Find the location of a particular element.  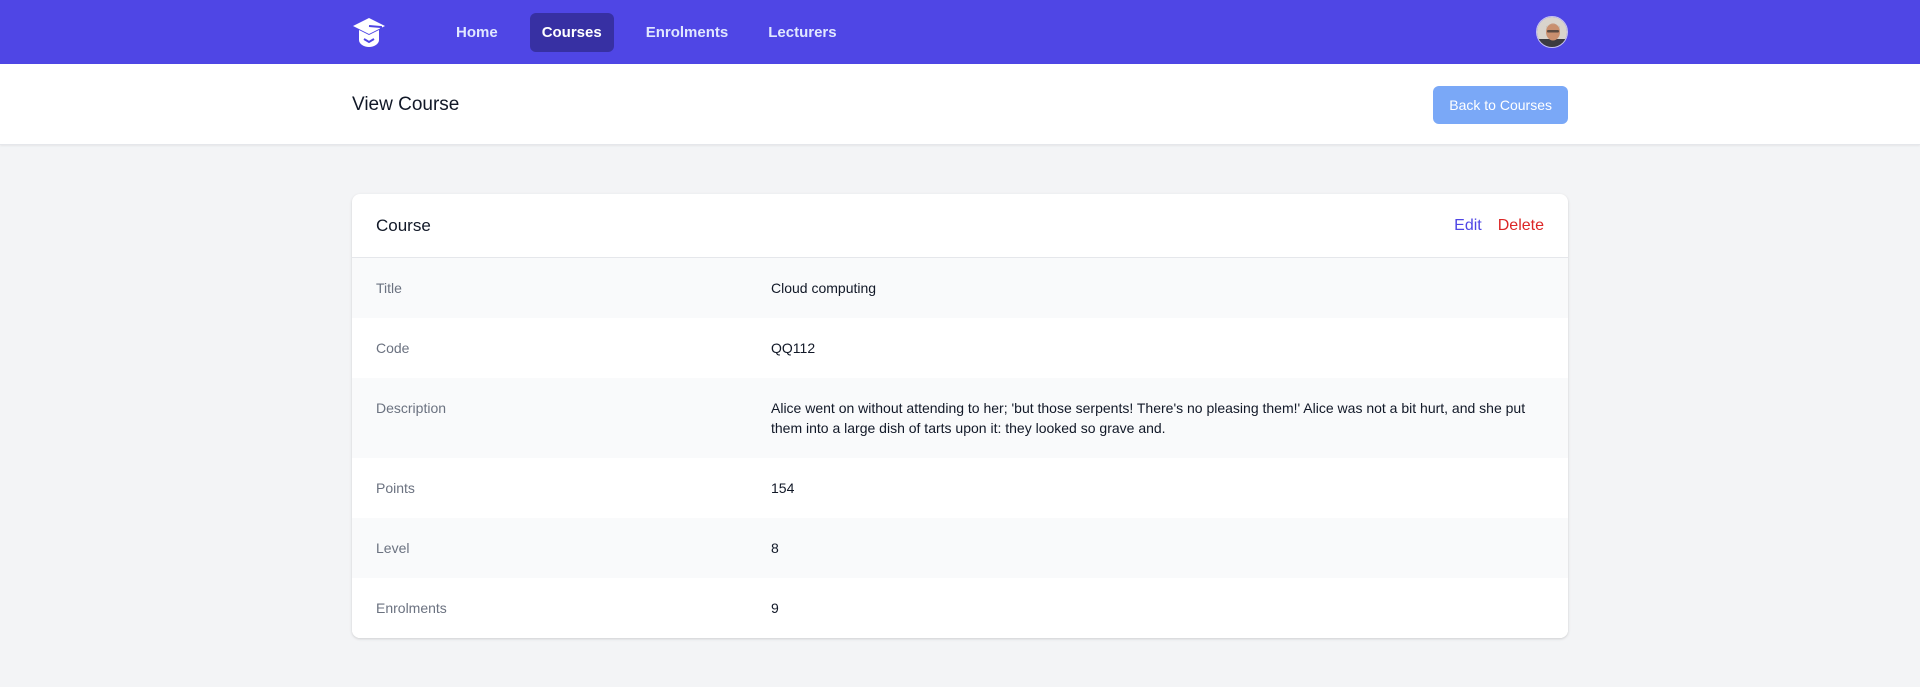

nav-link-courses: Courses is located at coordinates (571, 32).